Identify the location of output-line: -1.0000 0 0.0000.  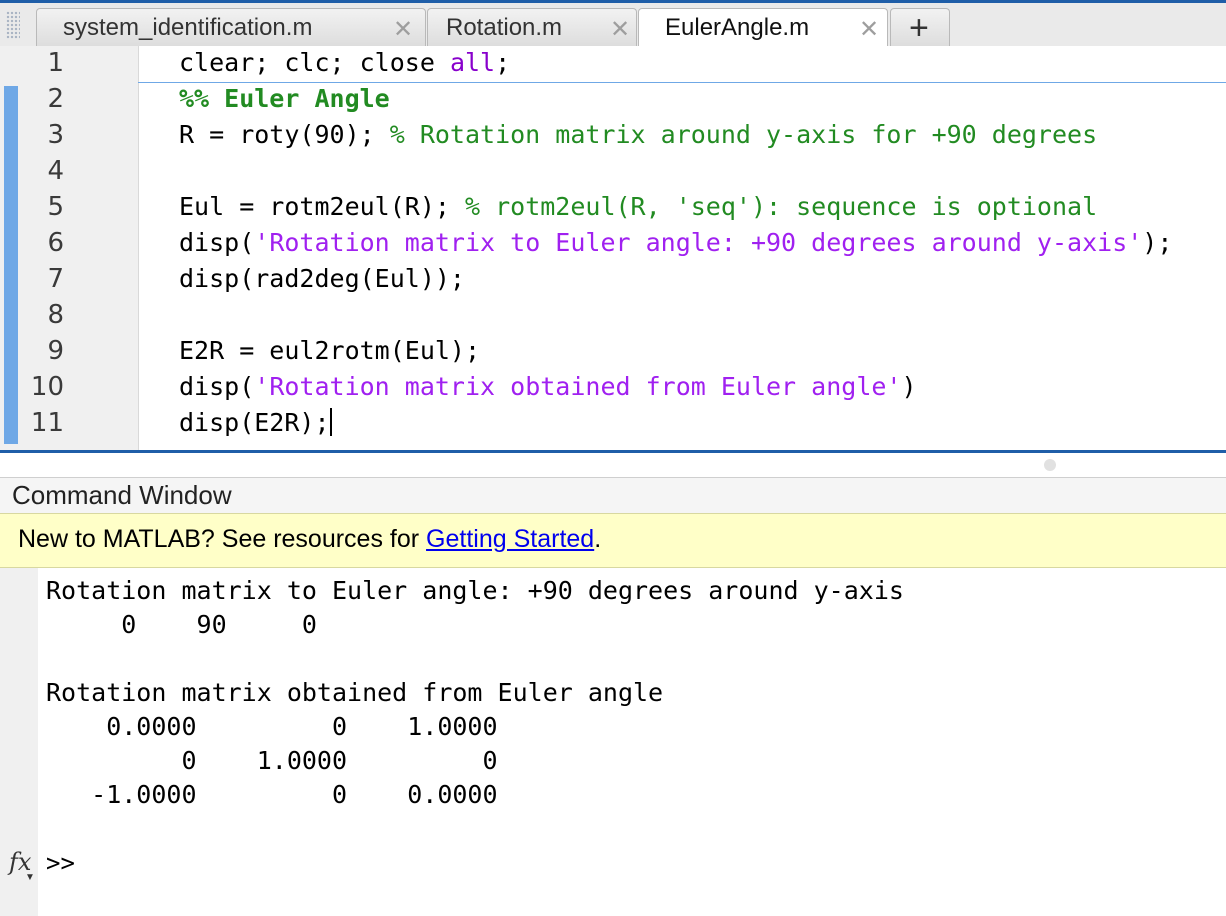
(272, 794).